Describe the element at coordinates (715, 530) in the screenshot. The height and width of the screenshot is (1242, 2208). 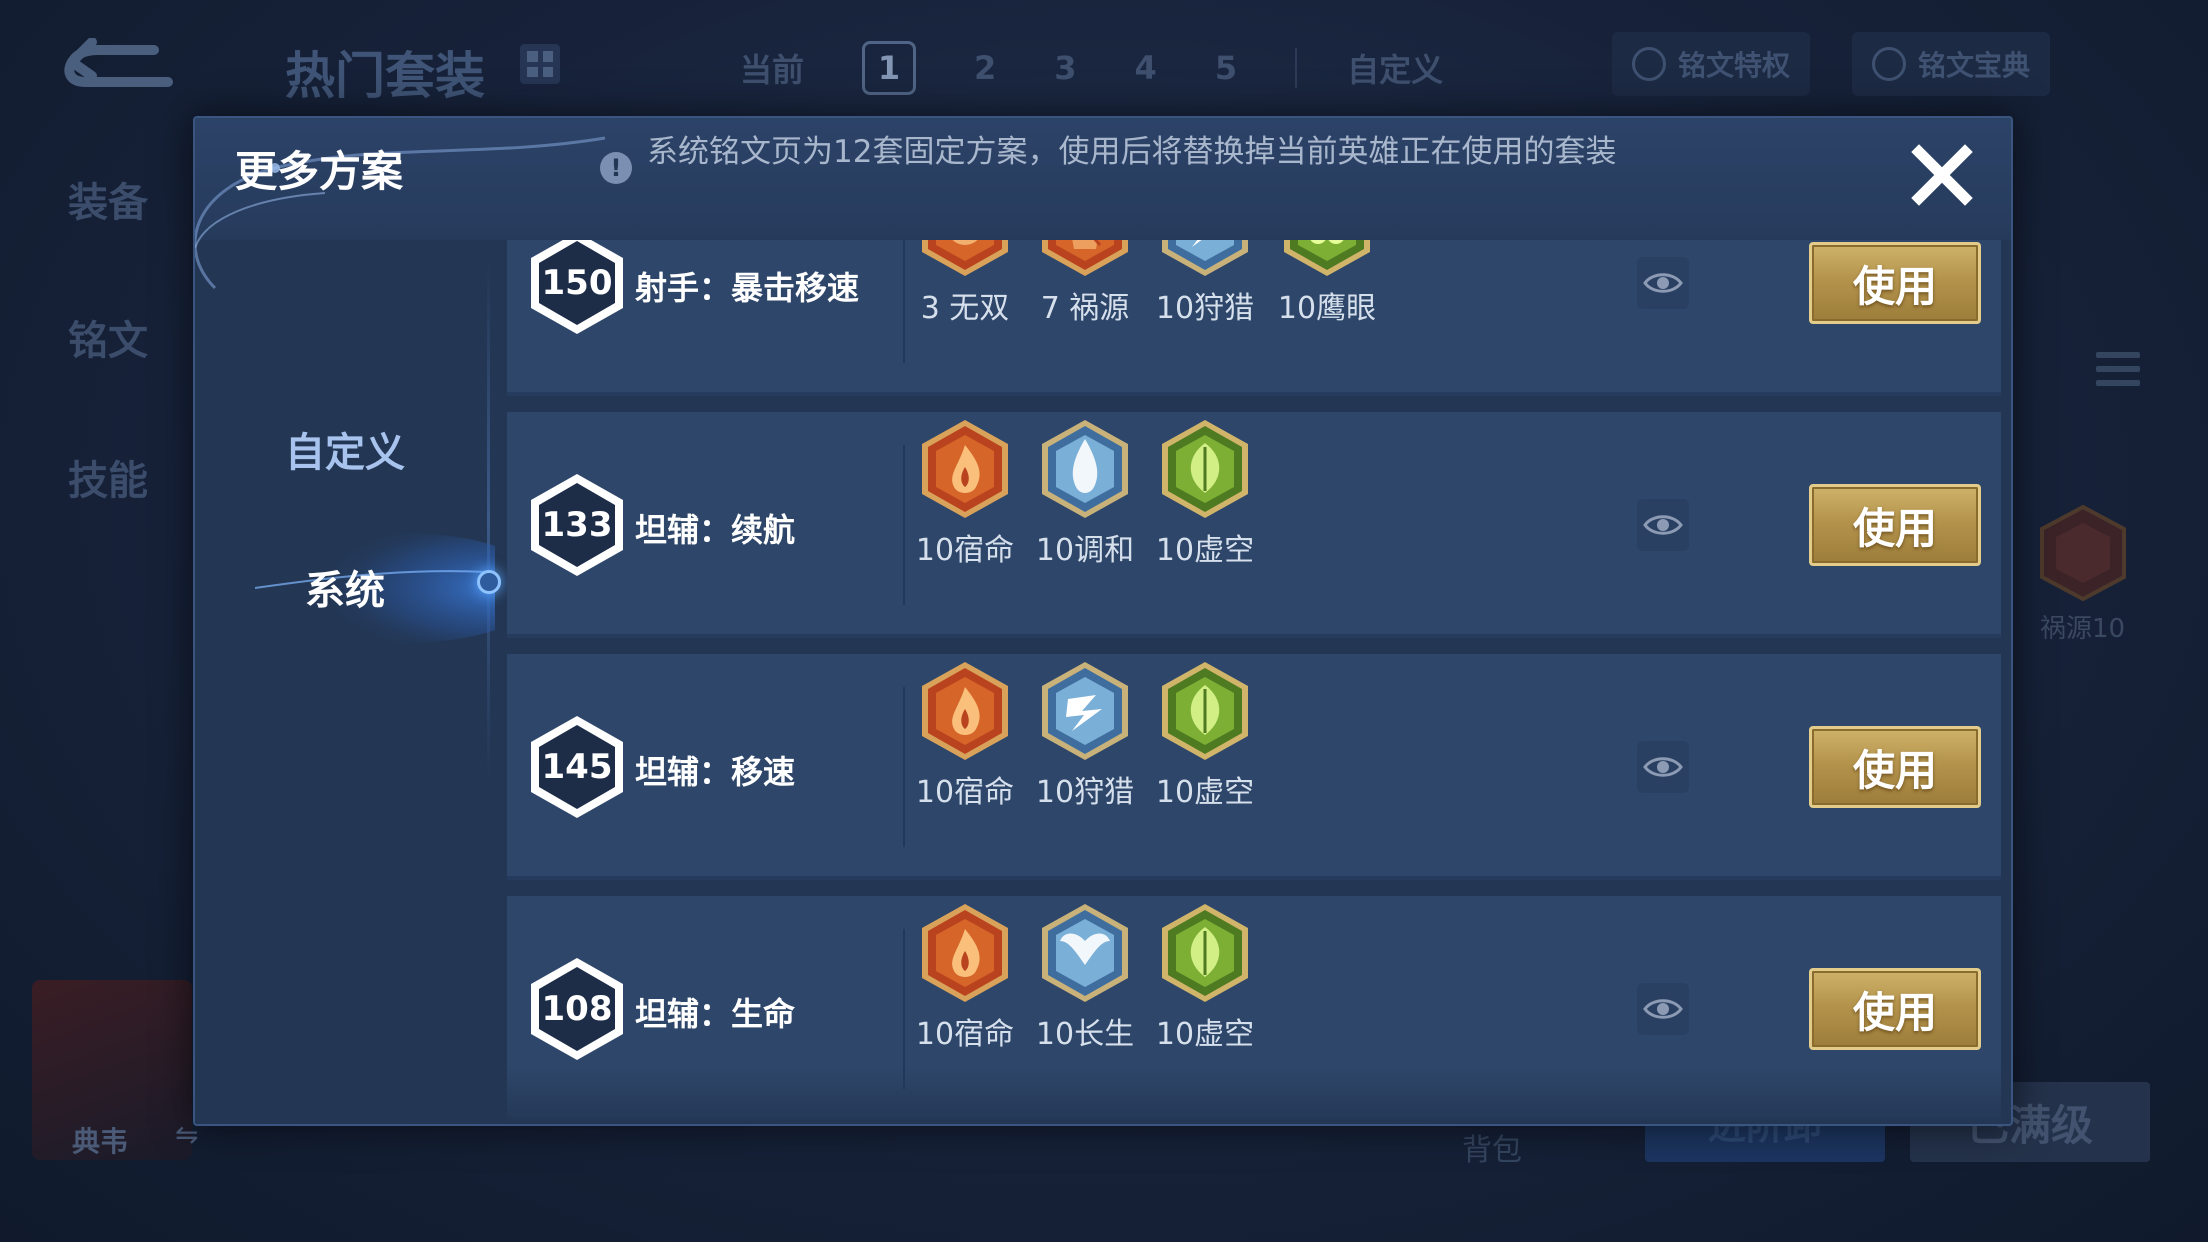
I see `plan-name: 坦辅：续航` at that location.